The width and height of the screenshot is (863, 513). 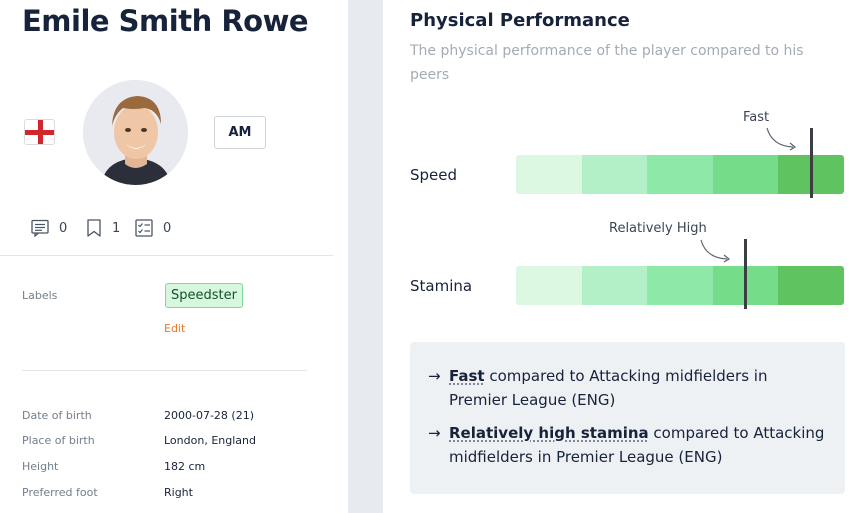 What do you see at coordinates (185, 466) in the screenshot?
I see `height-value: 182 cm` at bounding box center [185, 466].